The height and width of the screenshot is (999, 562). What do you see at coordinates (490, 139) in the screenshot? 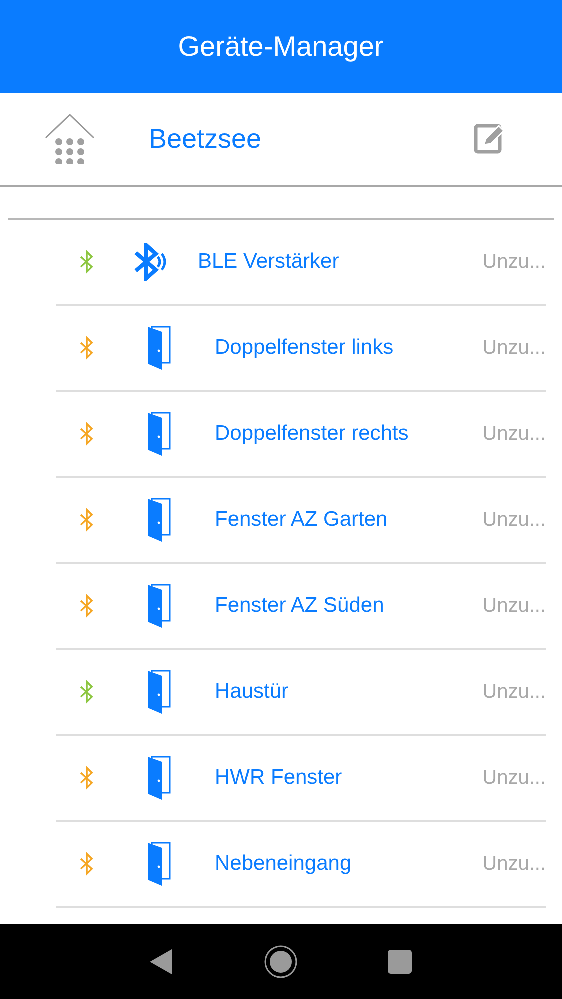
I see `edit-icon` at bounding box center [490, 139].